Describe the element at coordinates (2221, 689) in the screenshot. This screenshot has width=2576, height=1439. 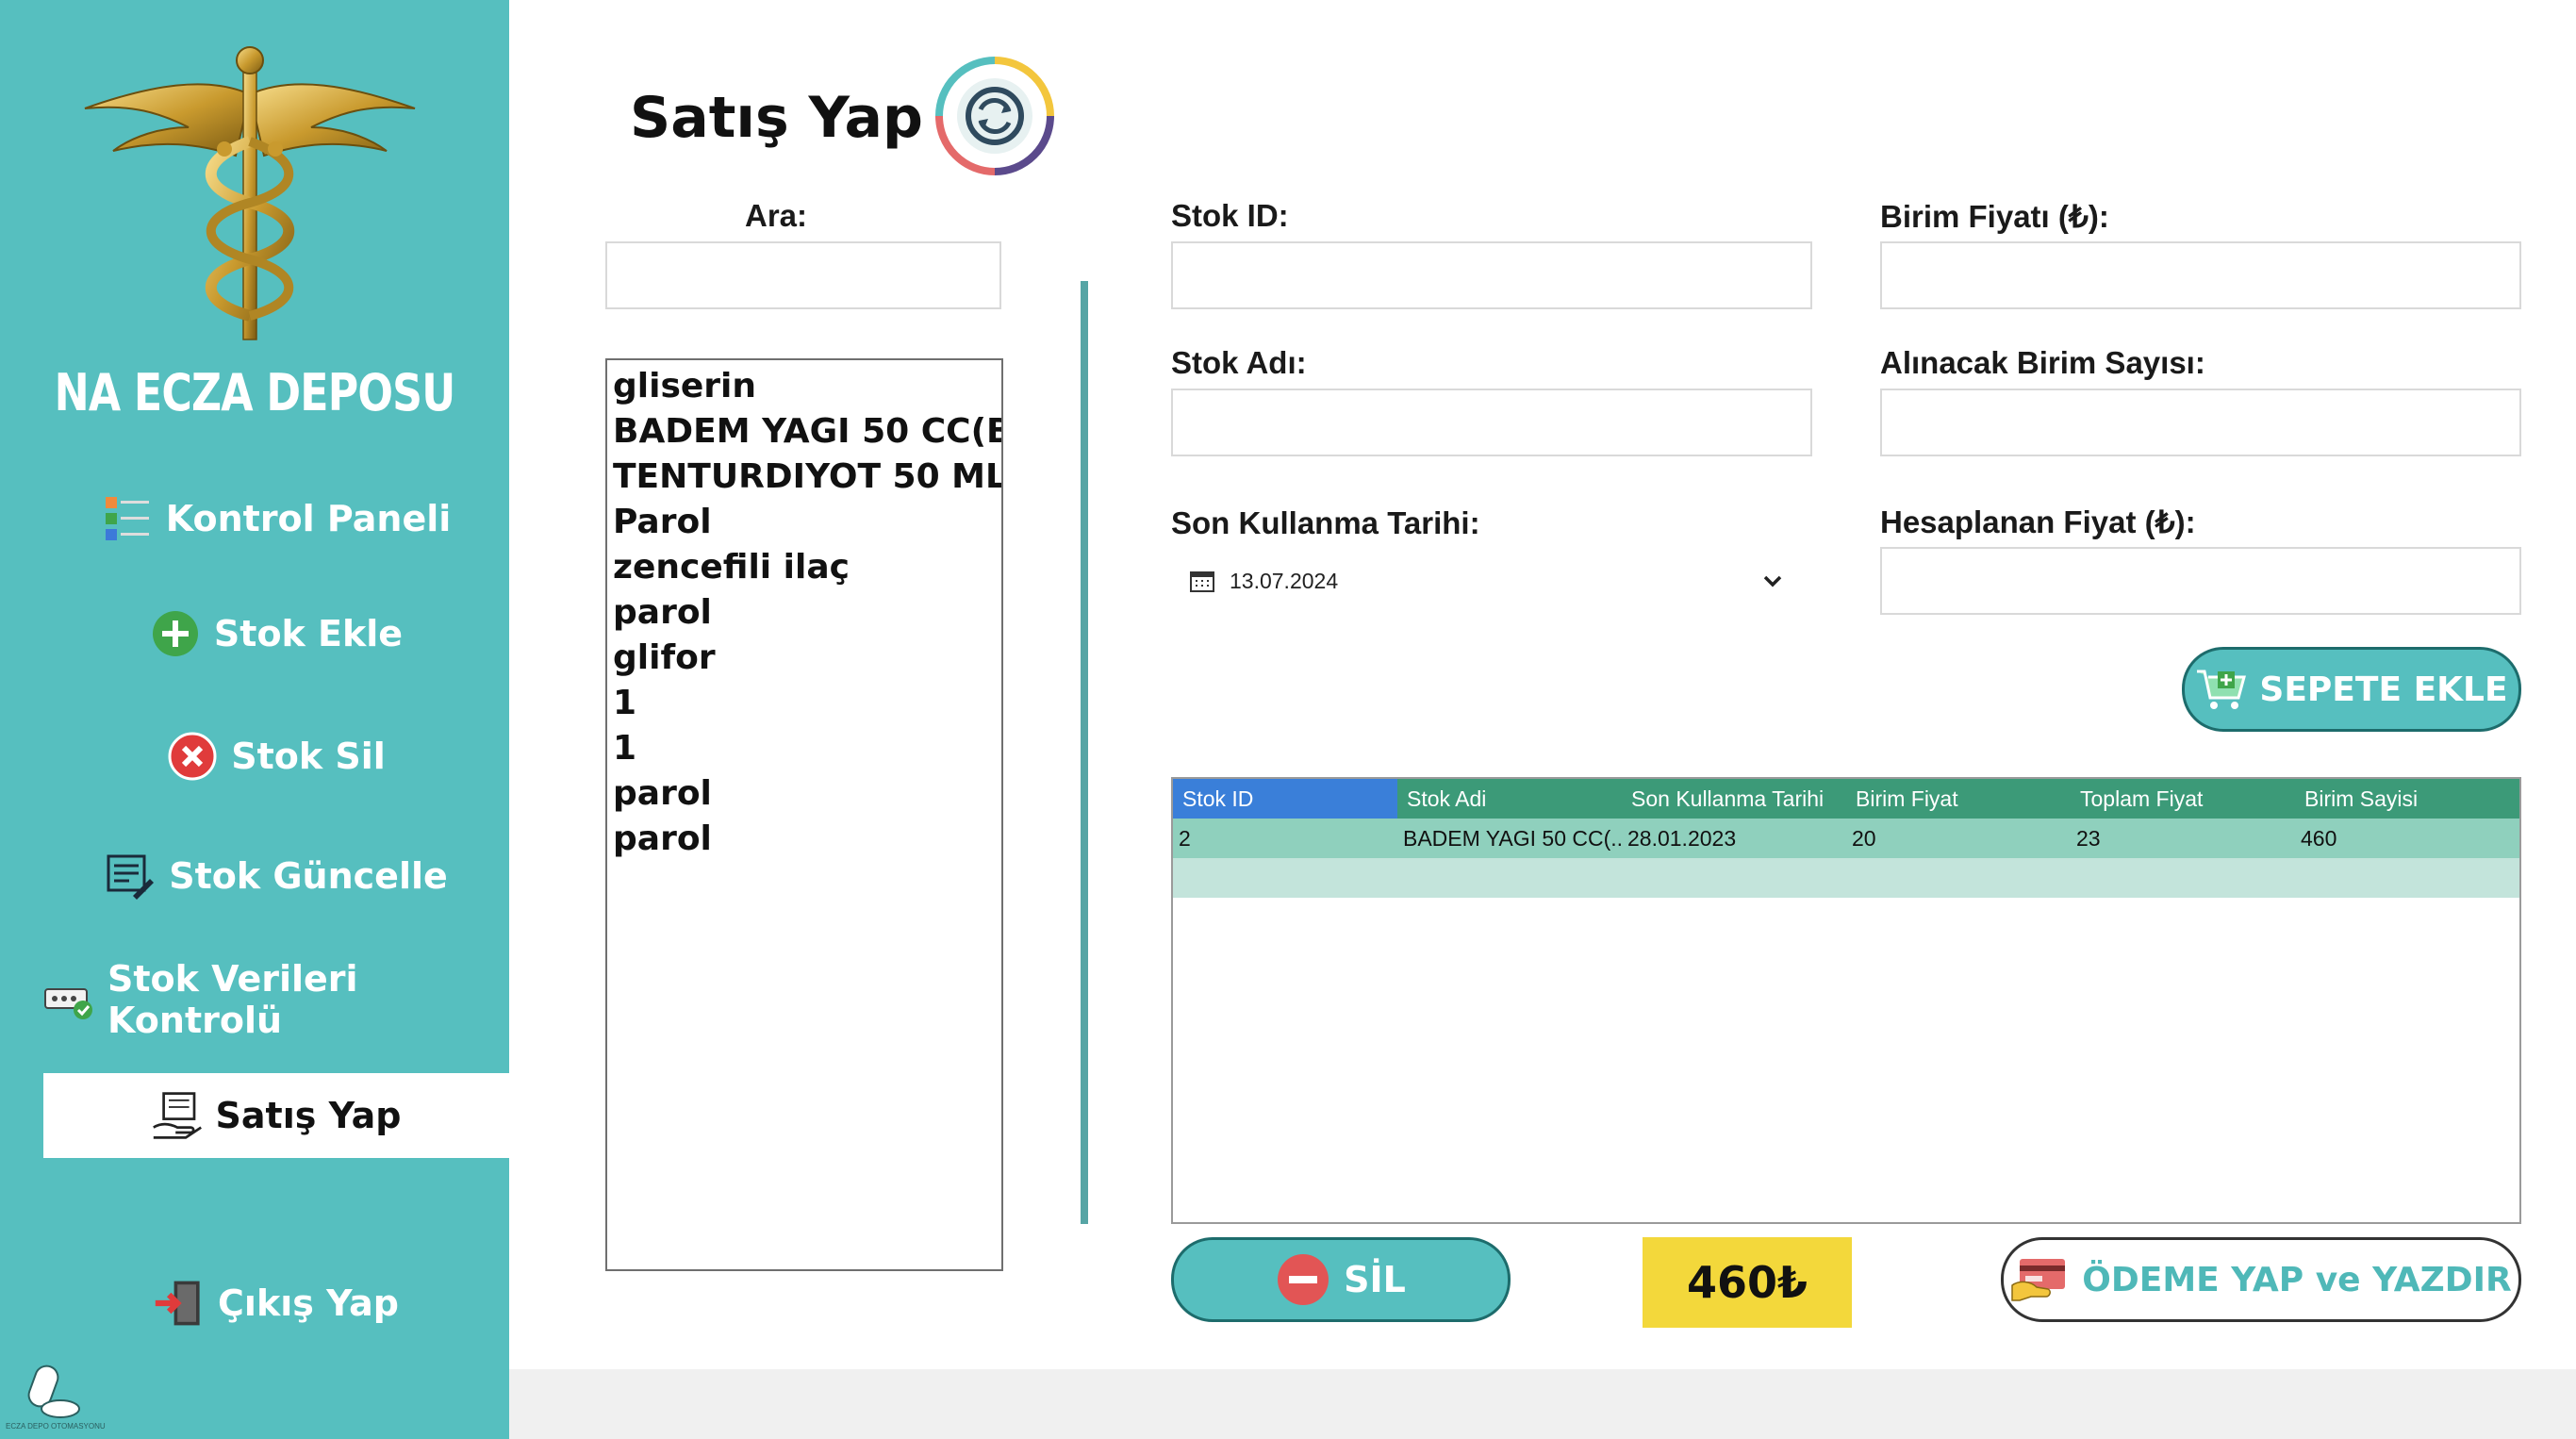
I see `cart-add-icon` at that location.